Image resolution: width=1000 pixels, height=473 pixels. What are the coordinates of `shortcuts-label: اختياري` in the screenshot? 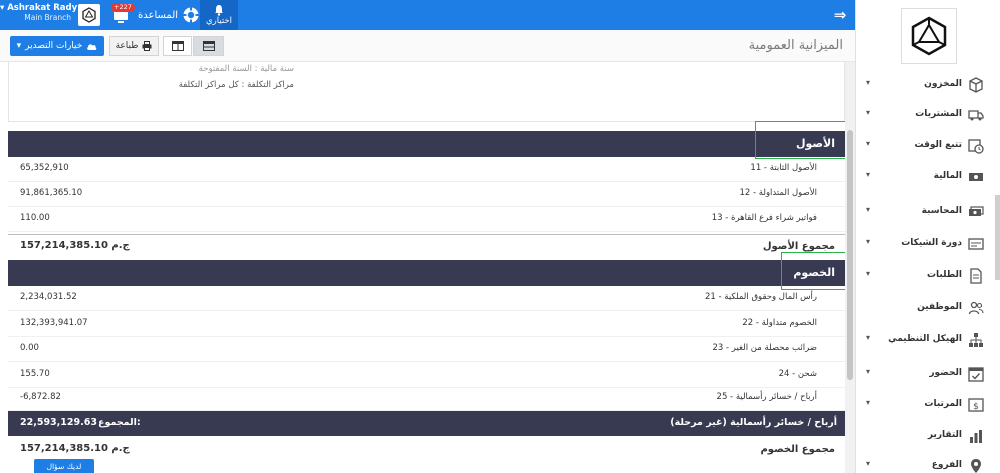 It's located at (219, 21).